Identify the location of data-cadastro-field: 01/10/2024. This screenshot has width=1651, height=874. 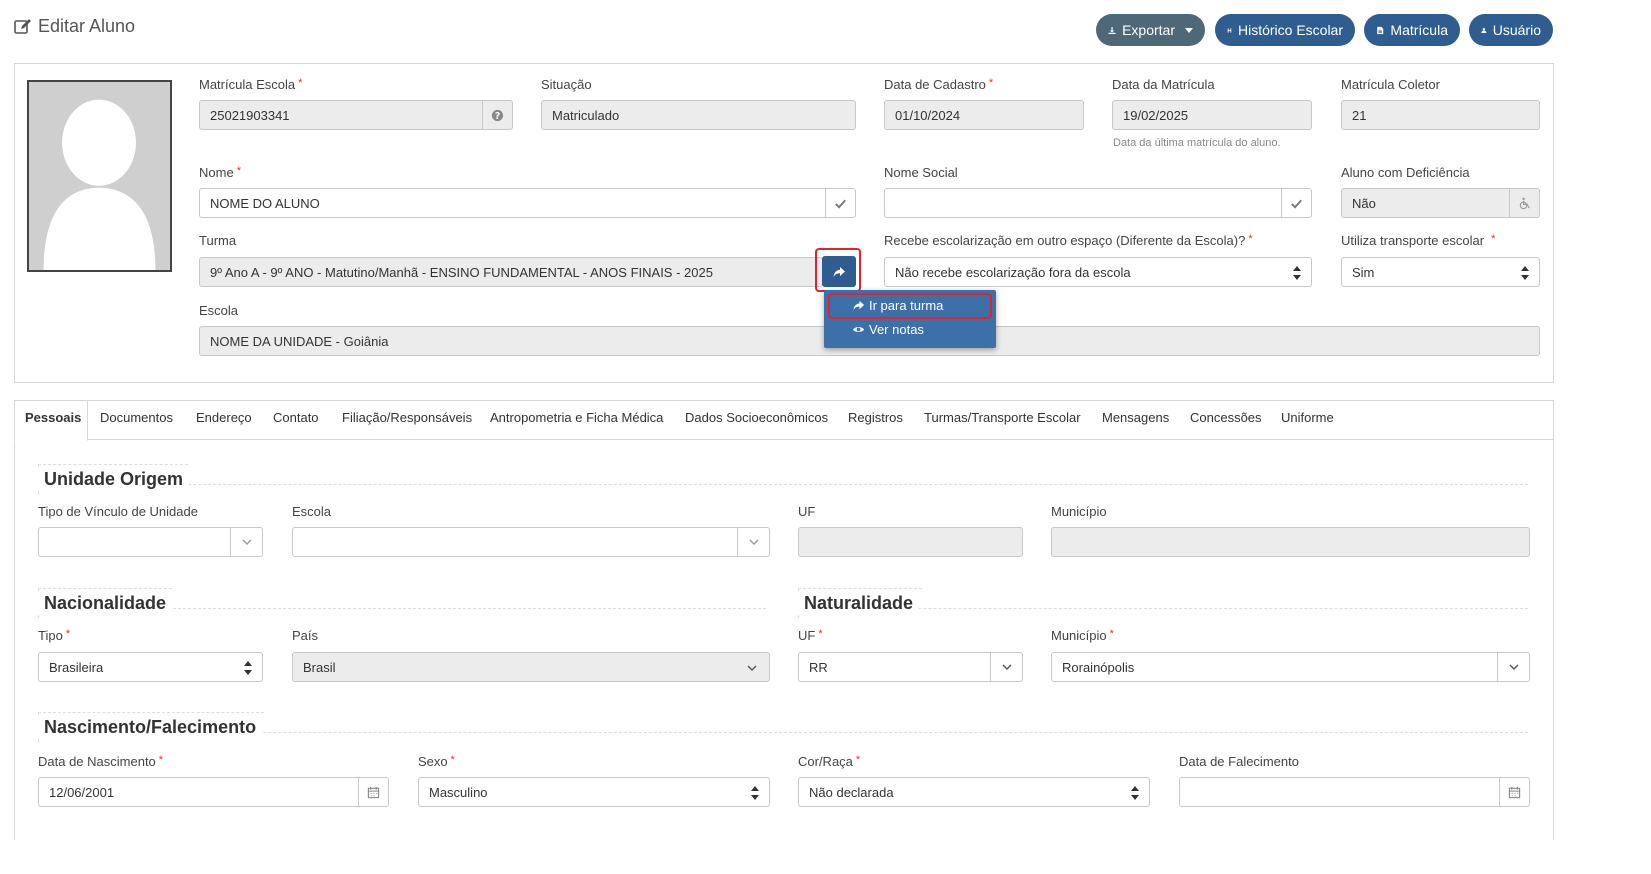
(984, 115).